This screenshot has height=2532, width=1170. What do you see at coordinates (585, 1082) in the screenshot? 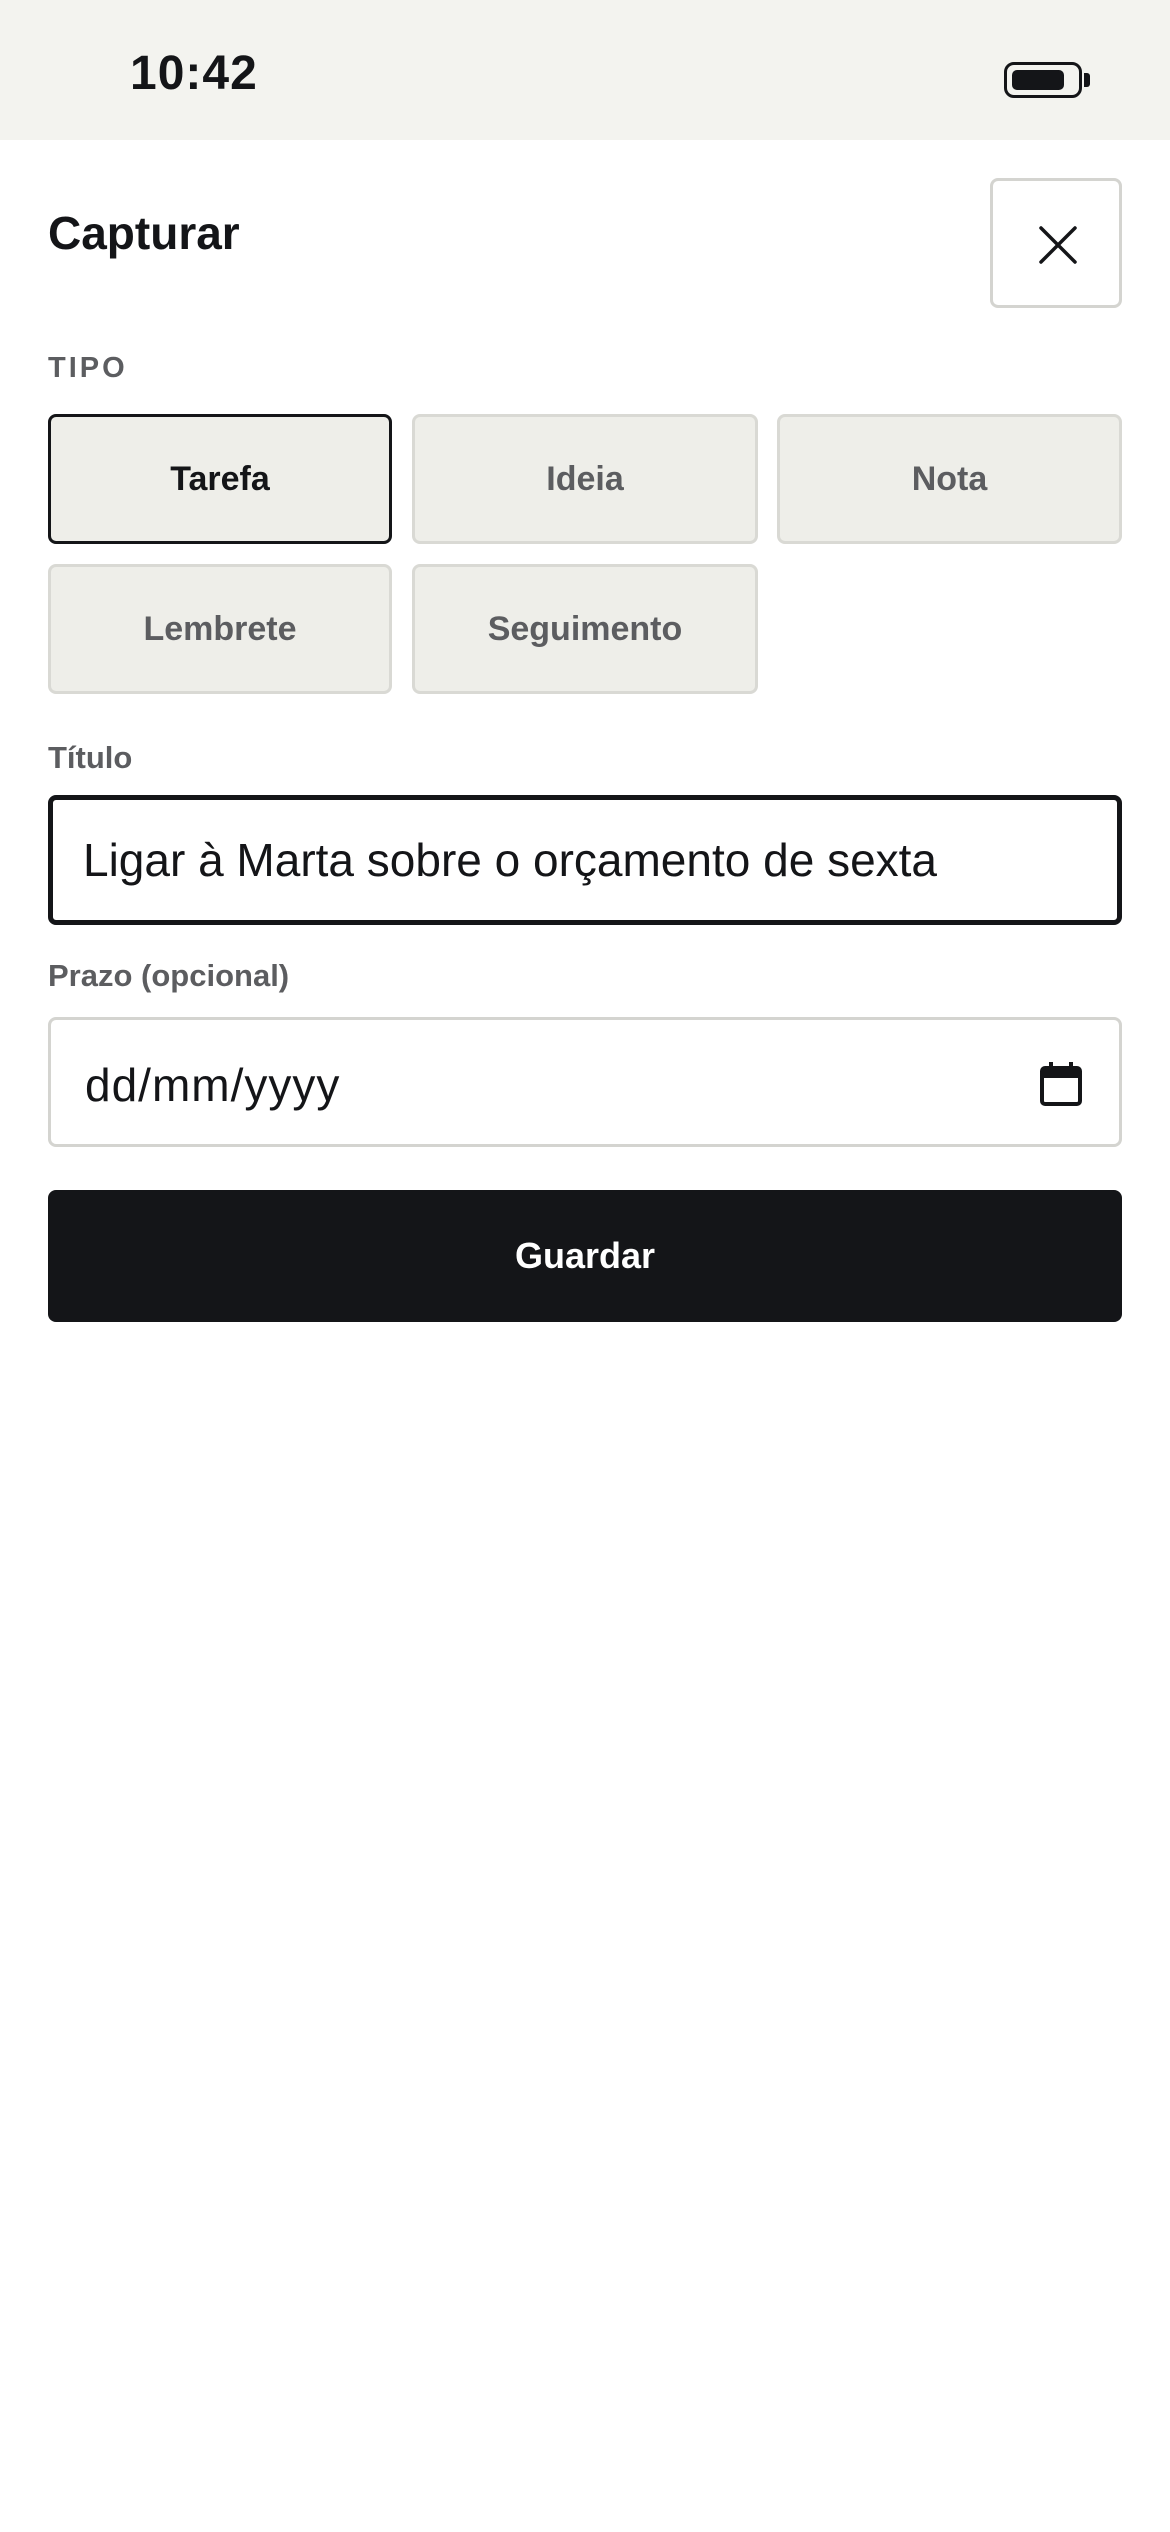
I see `due-date-input: dd/mm/yyyy` at bounding box center [585, 1082].